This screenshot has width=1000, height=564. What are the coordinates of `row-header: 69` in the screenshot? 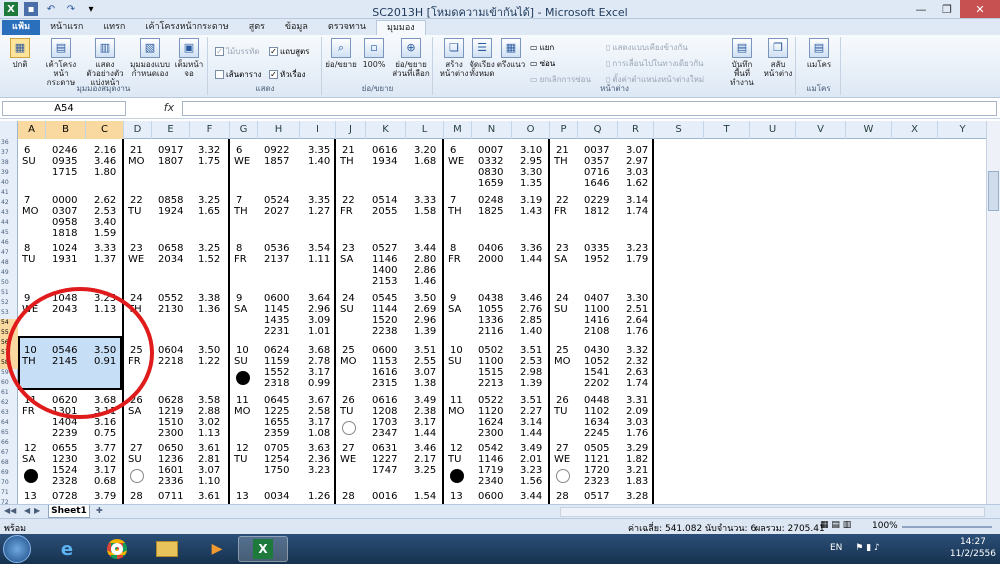 It's located at (9, 474).